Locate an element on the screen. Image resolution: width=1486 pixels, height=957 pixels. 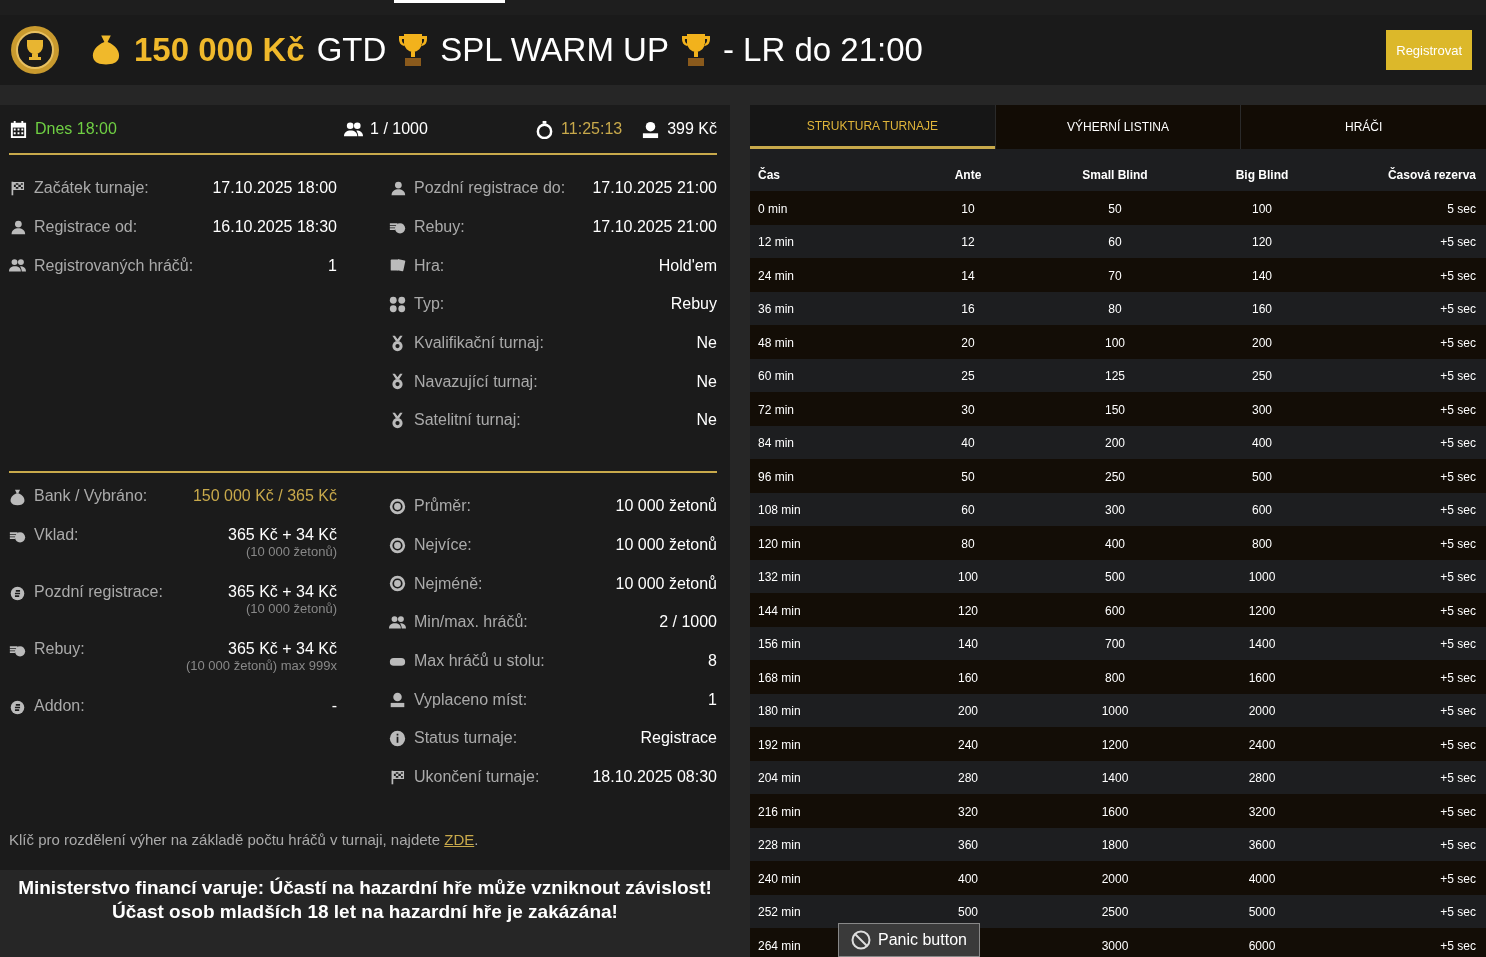
table-cell: 100 is located at coordinates (1115, 342).